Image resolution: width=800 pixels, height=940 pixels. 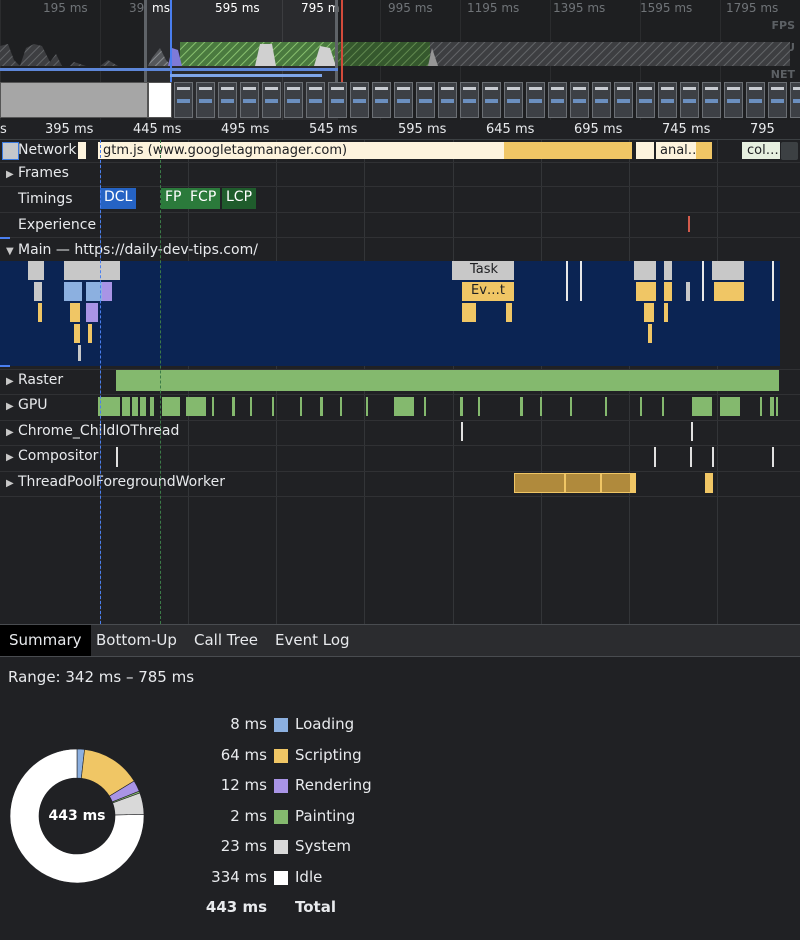 I want to click on flame-event: Ev…t, so click(x=488, y=291).